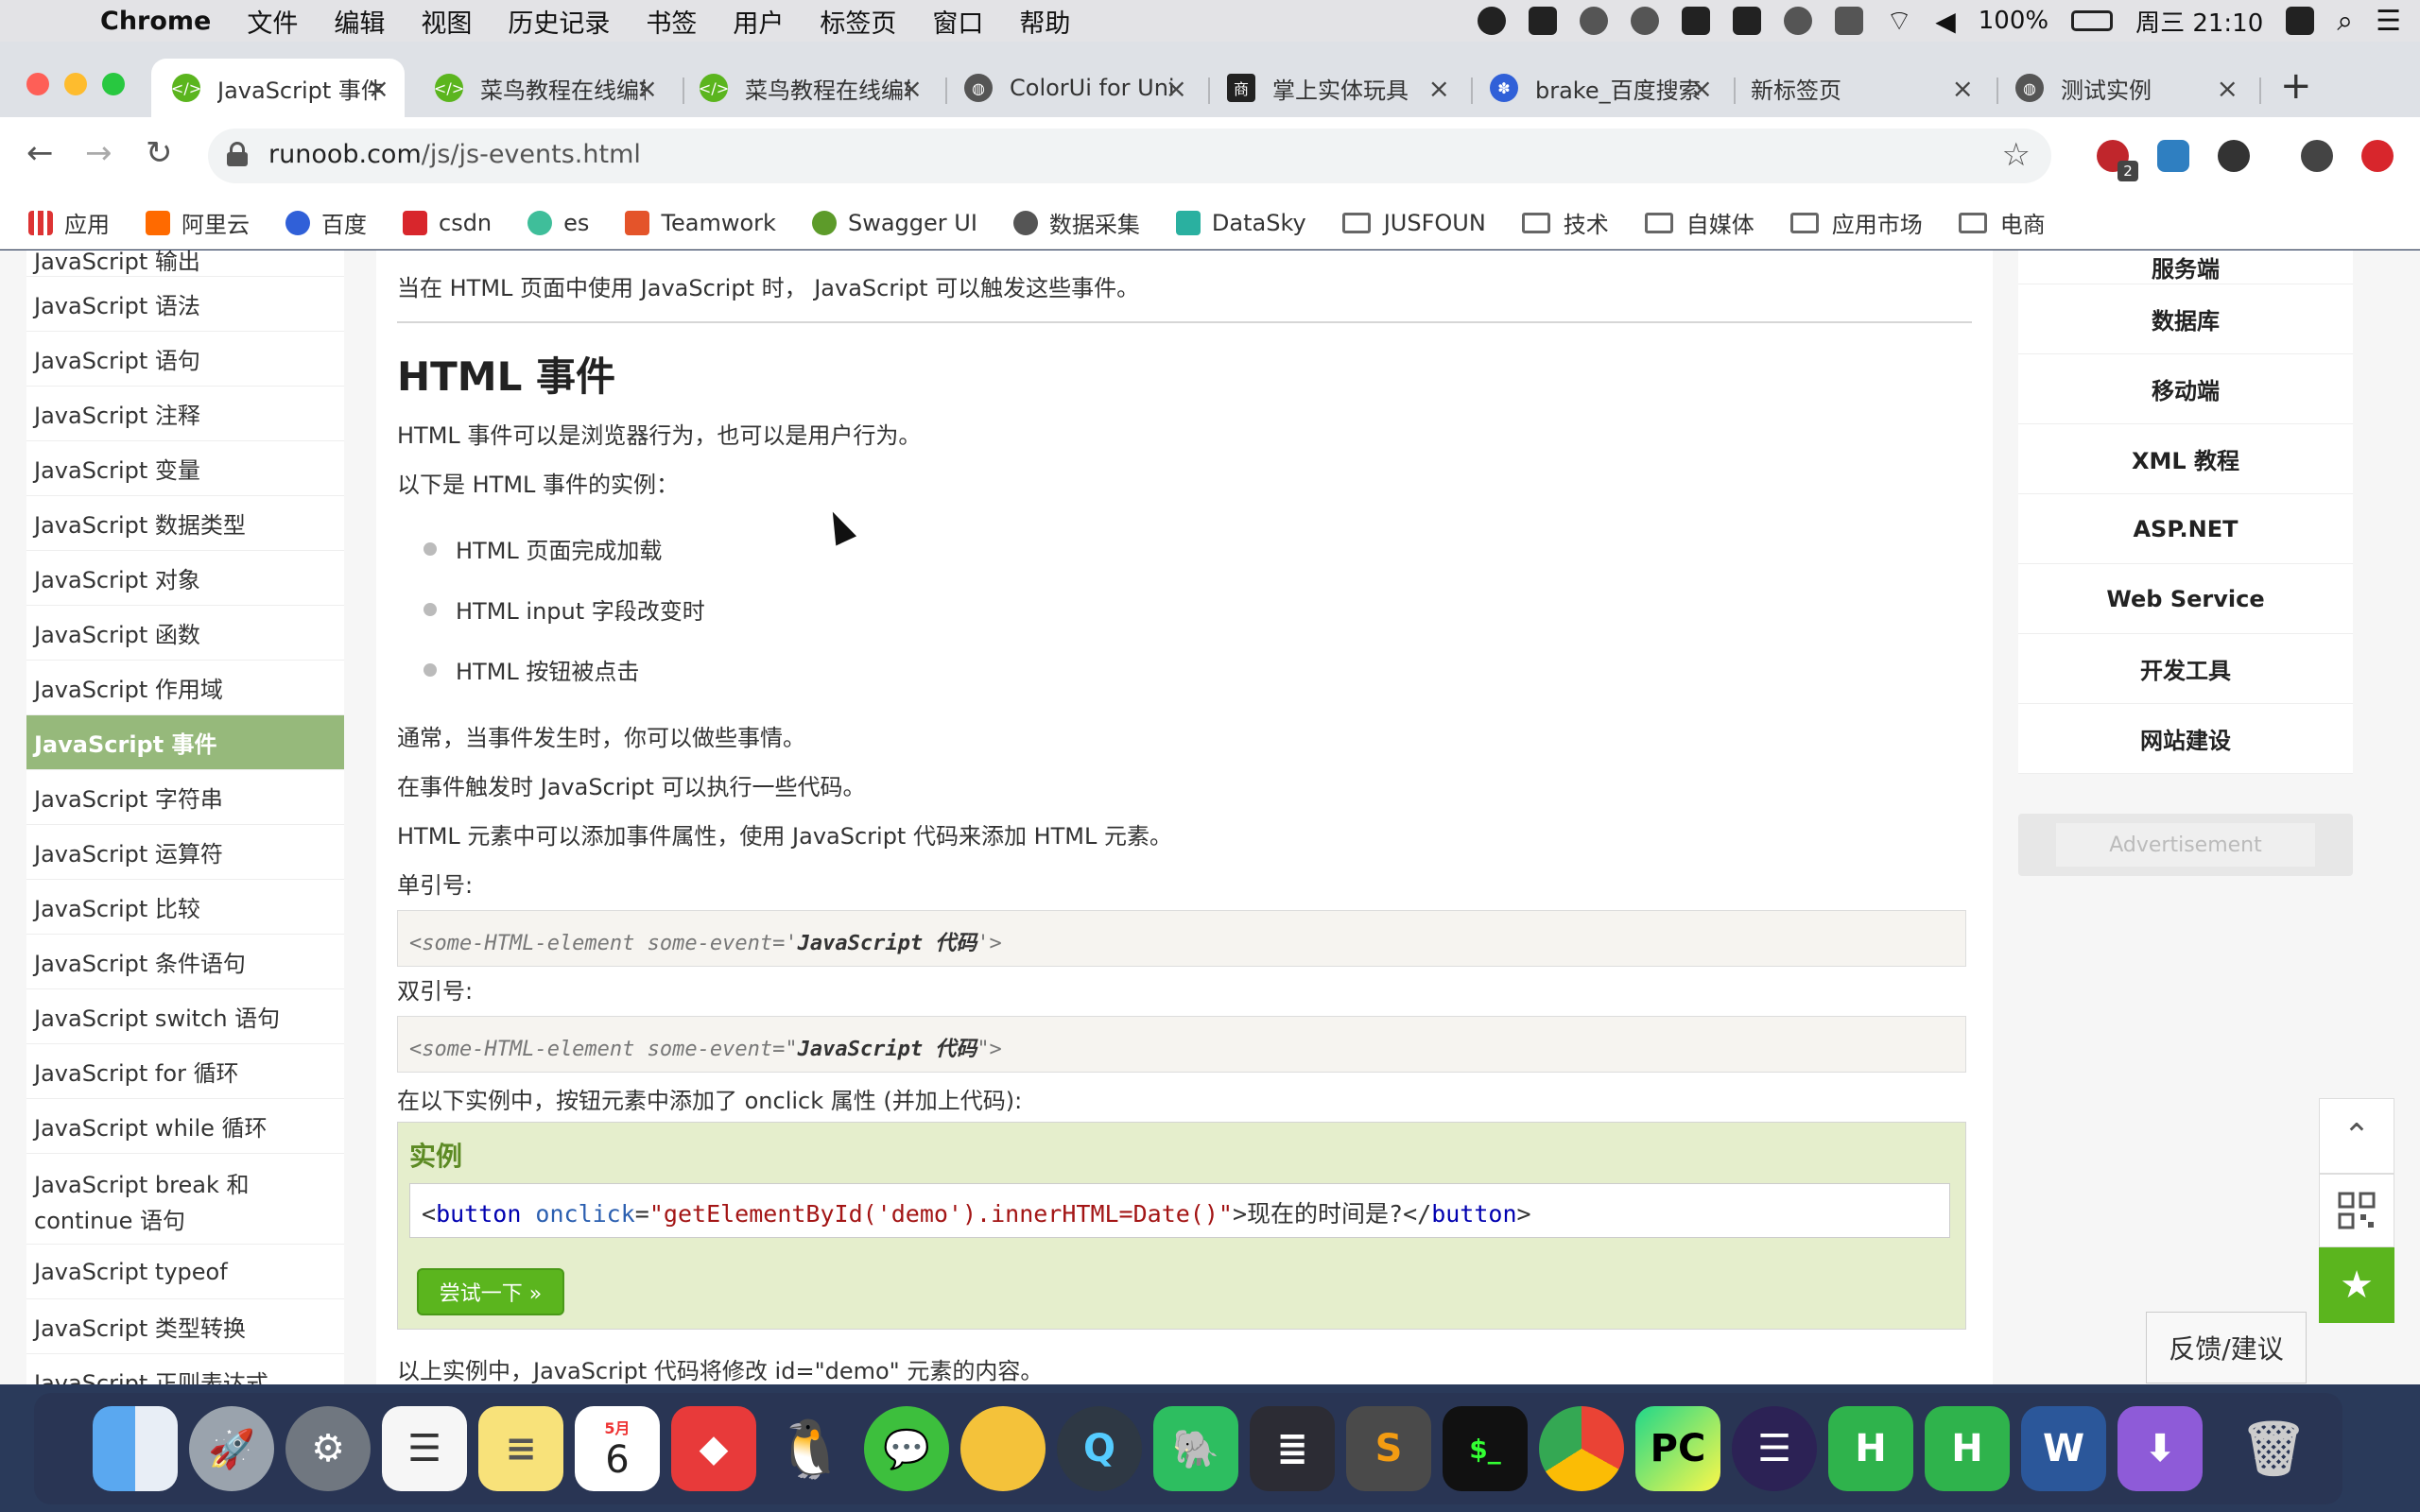 Image resolution: width=2420 pixels, height=1512 pixels. I want to click on menubar-clock: 周三 21:10, so click(2199, 21).